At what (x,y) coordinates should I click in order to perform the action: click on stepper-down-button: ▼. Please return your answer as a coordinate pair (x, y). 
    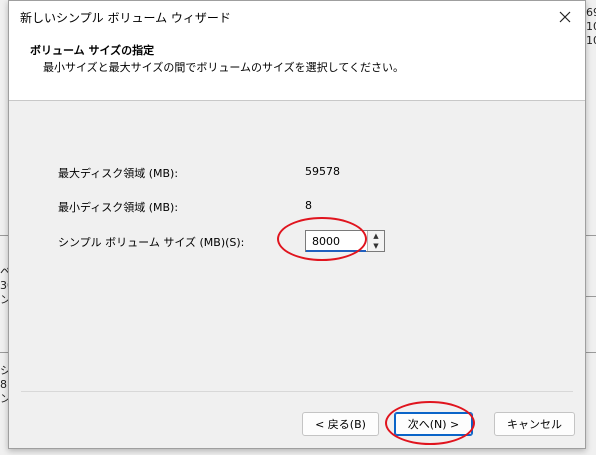
    Looking at the image, I should click on (376, 246).